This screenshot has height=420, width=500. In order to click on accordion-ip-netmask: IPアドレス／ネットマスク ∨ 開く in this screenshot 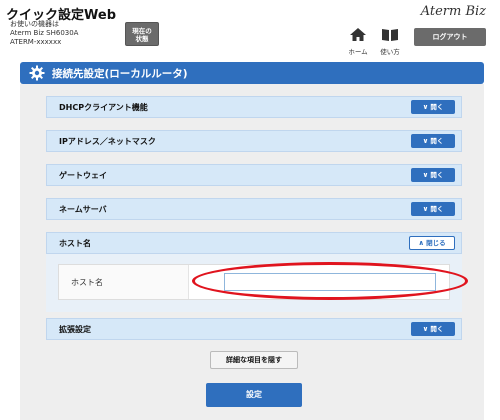, I will do `click(254, 141)`.